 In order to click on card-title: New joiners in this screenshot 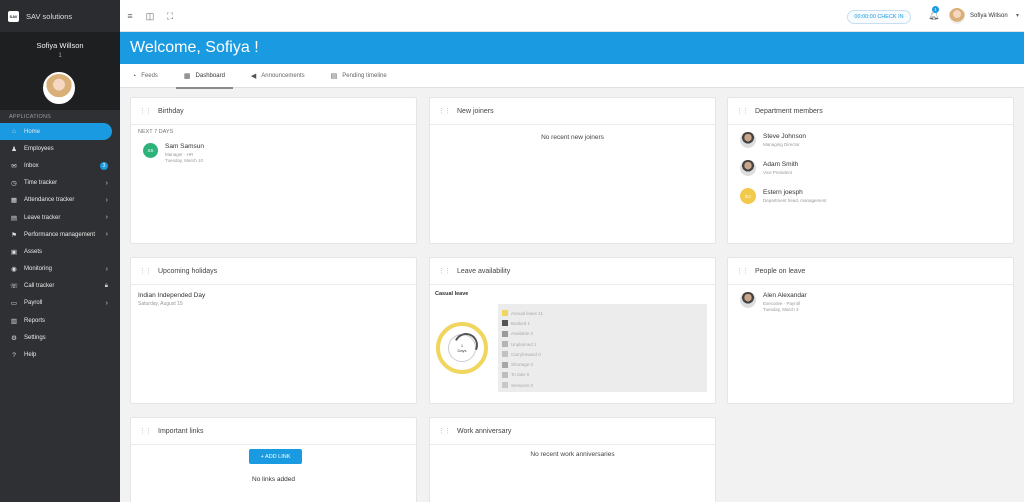, I will do `click(475, 111)`.